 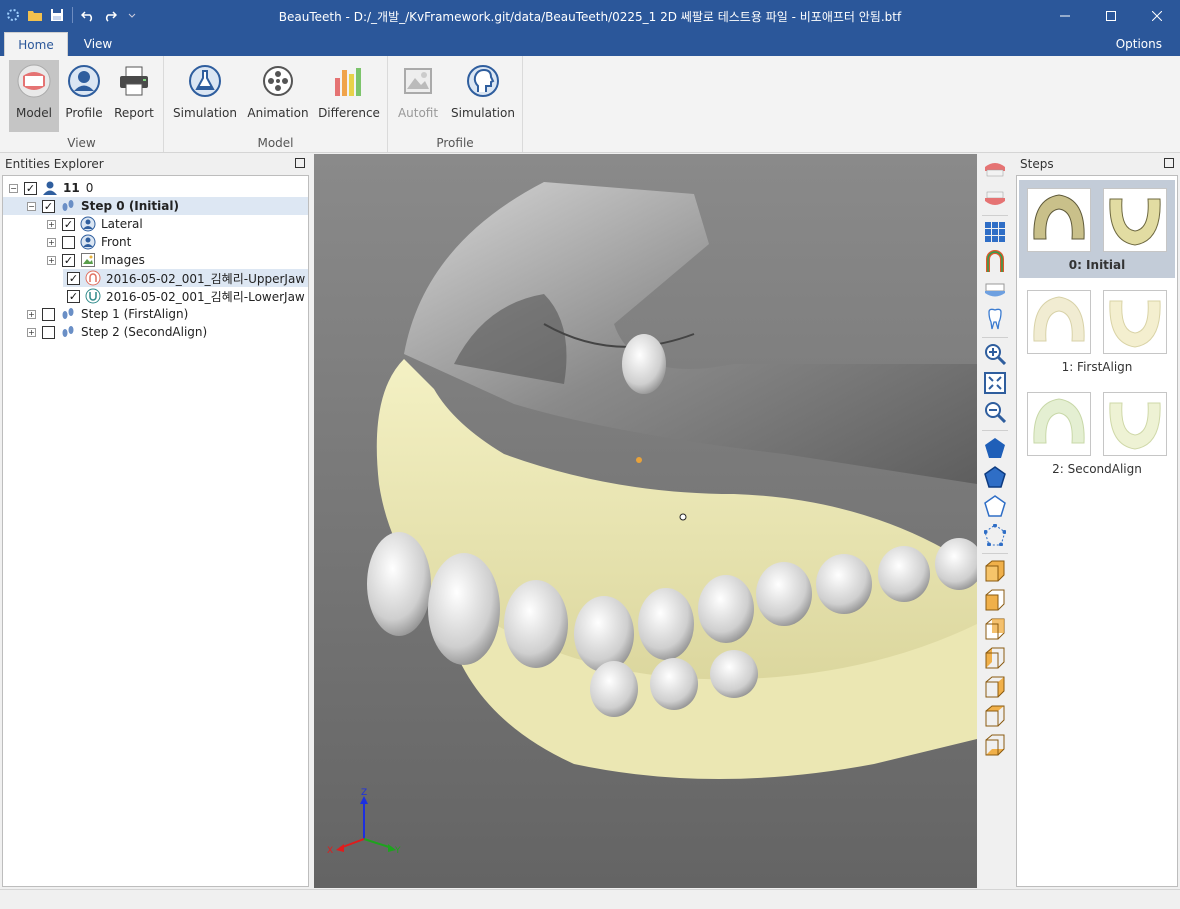 I want to click on view-left-icon, so click(x=995, y=658).